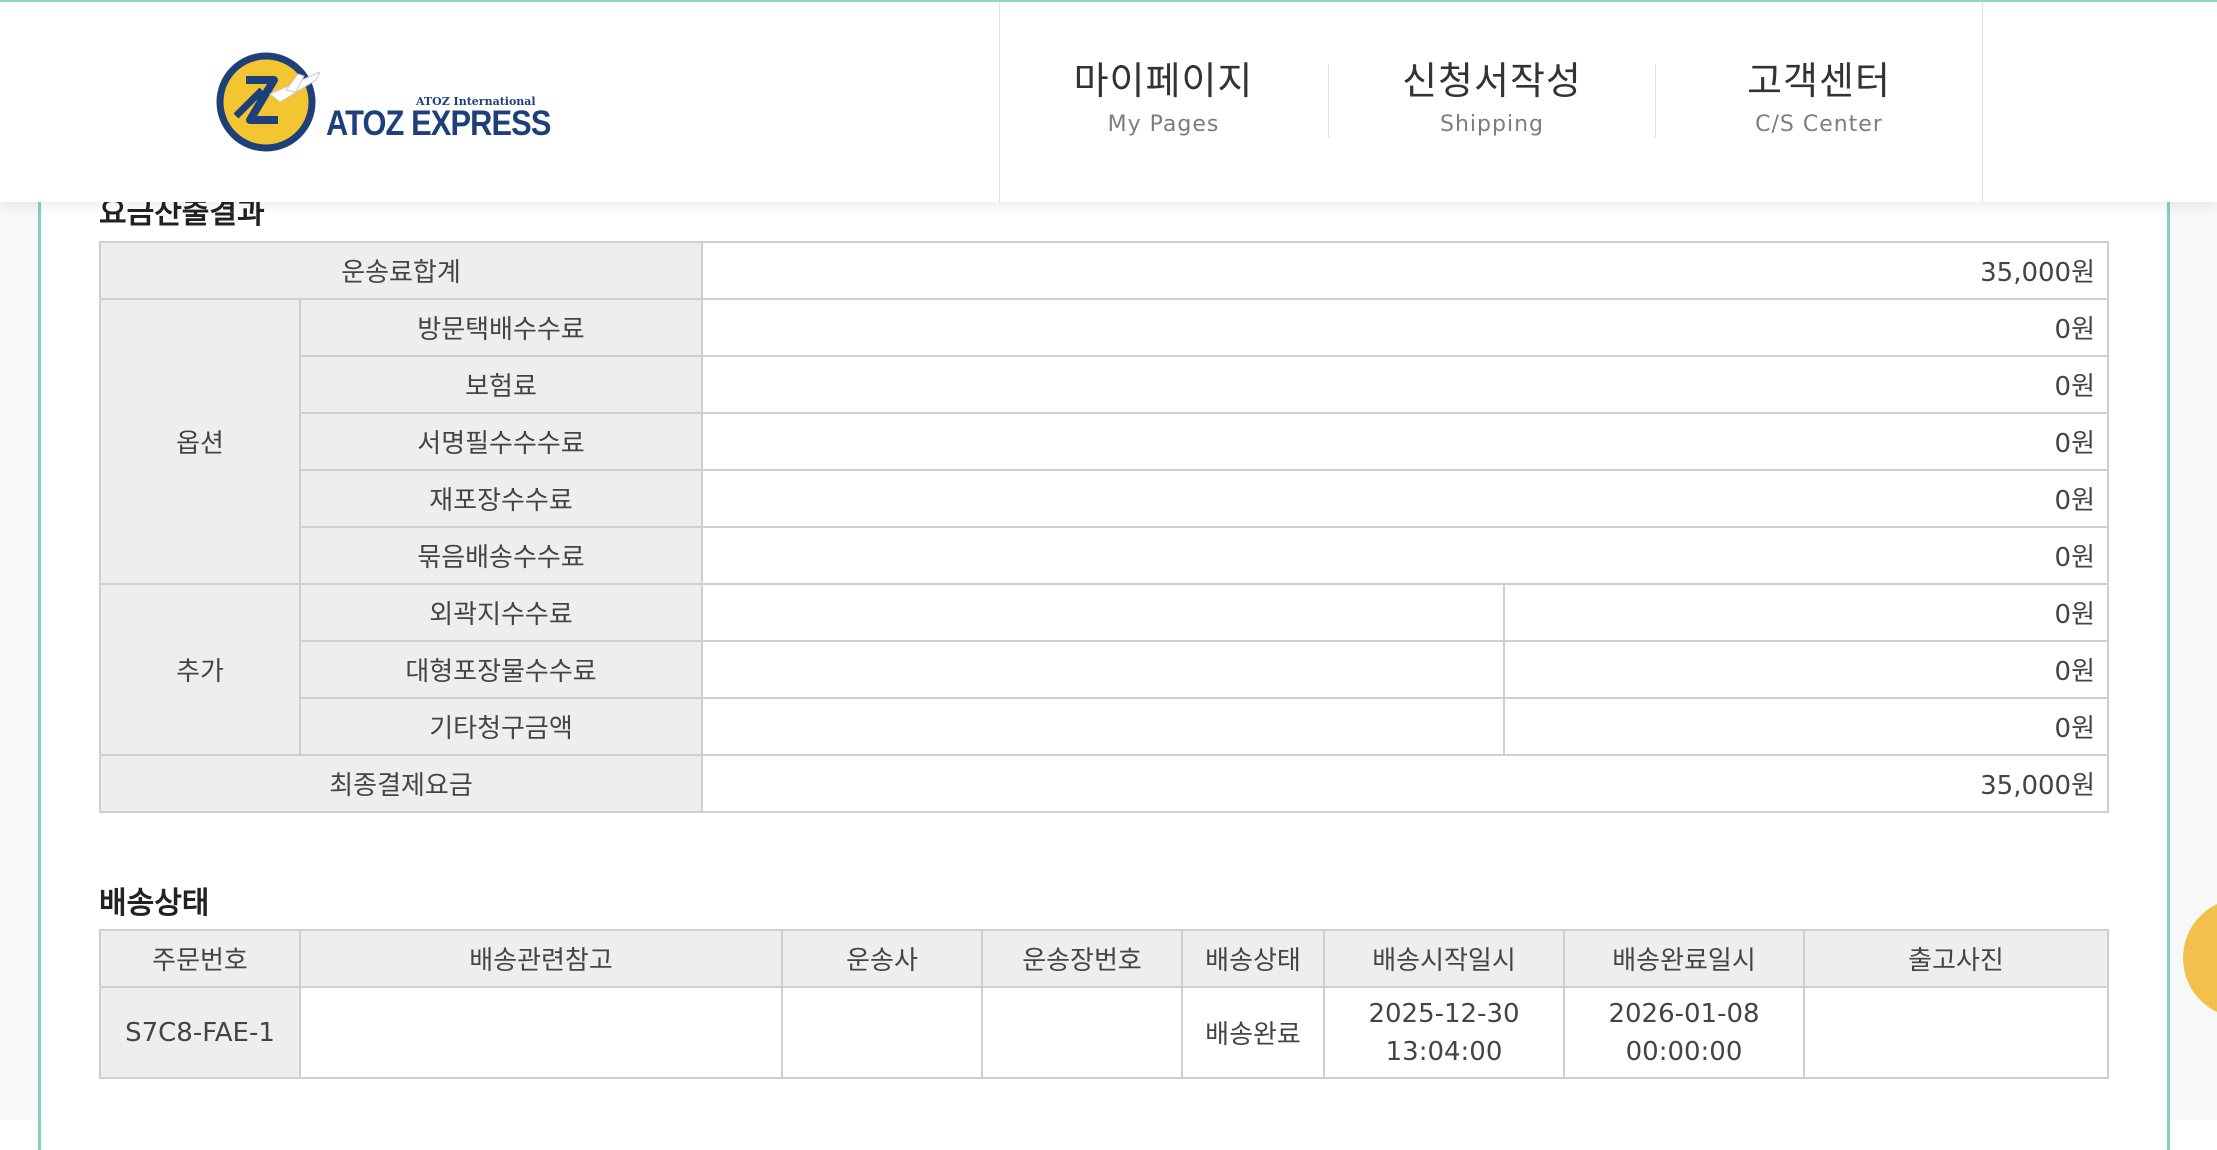 This screenshot has height=1150, width=2217. I want to click on option-label: 보험료, so click(501, 384).